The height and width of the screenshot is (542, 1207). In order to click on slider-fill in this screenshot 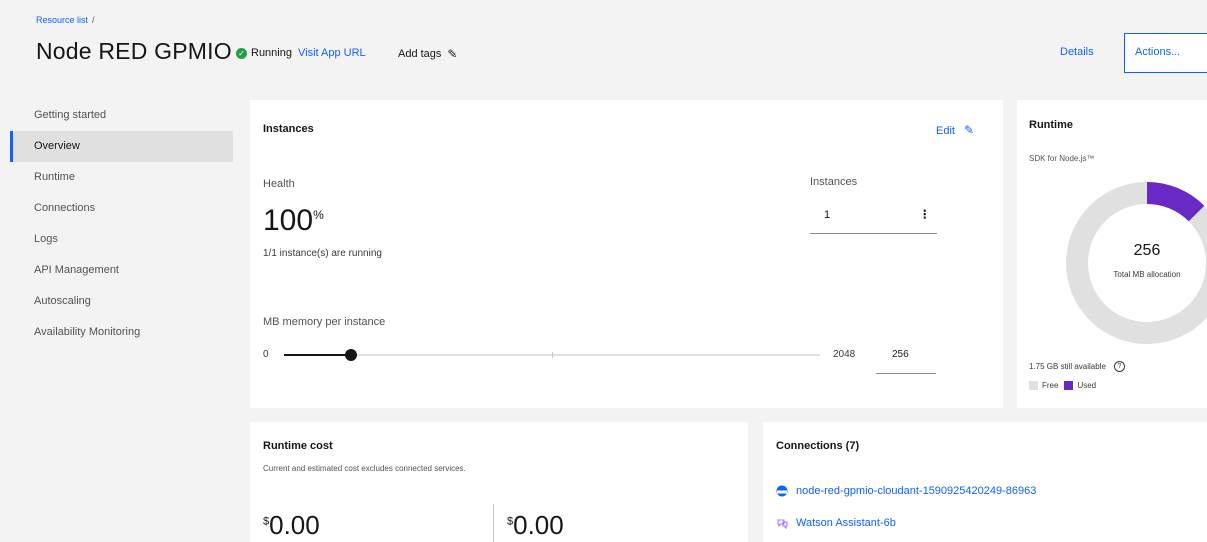, I will do `click(317, 355)`.